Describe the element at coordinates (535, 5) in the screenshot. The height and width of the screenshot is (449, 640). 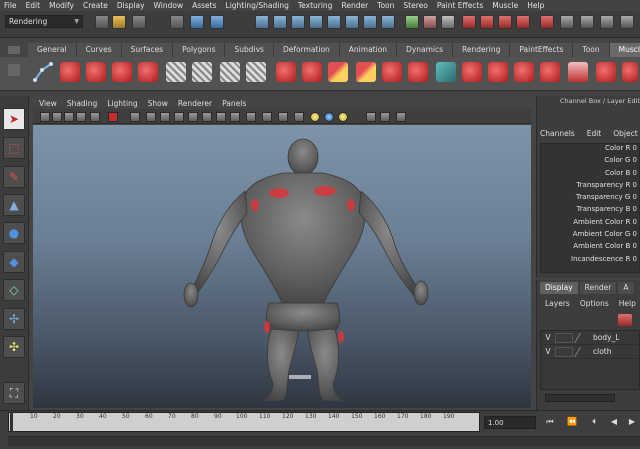
I see `menu-help: Help` at that location.